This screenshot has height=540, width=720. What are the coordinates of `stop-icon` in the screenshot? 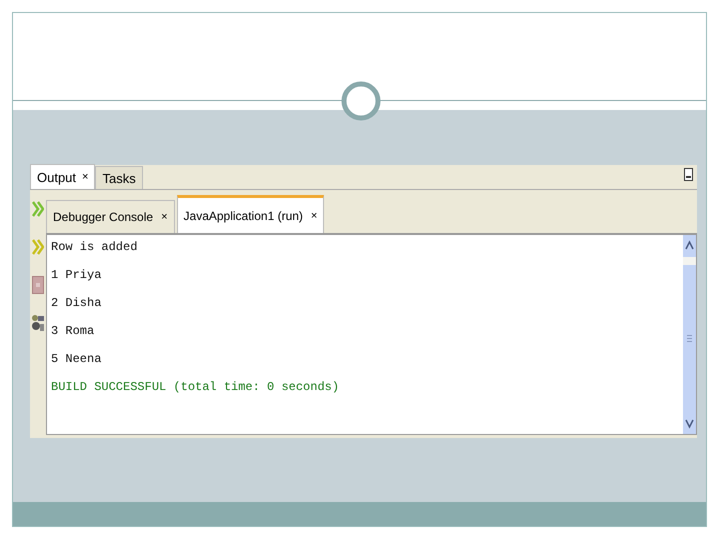 It's located at (38, 285).